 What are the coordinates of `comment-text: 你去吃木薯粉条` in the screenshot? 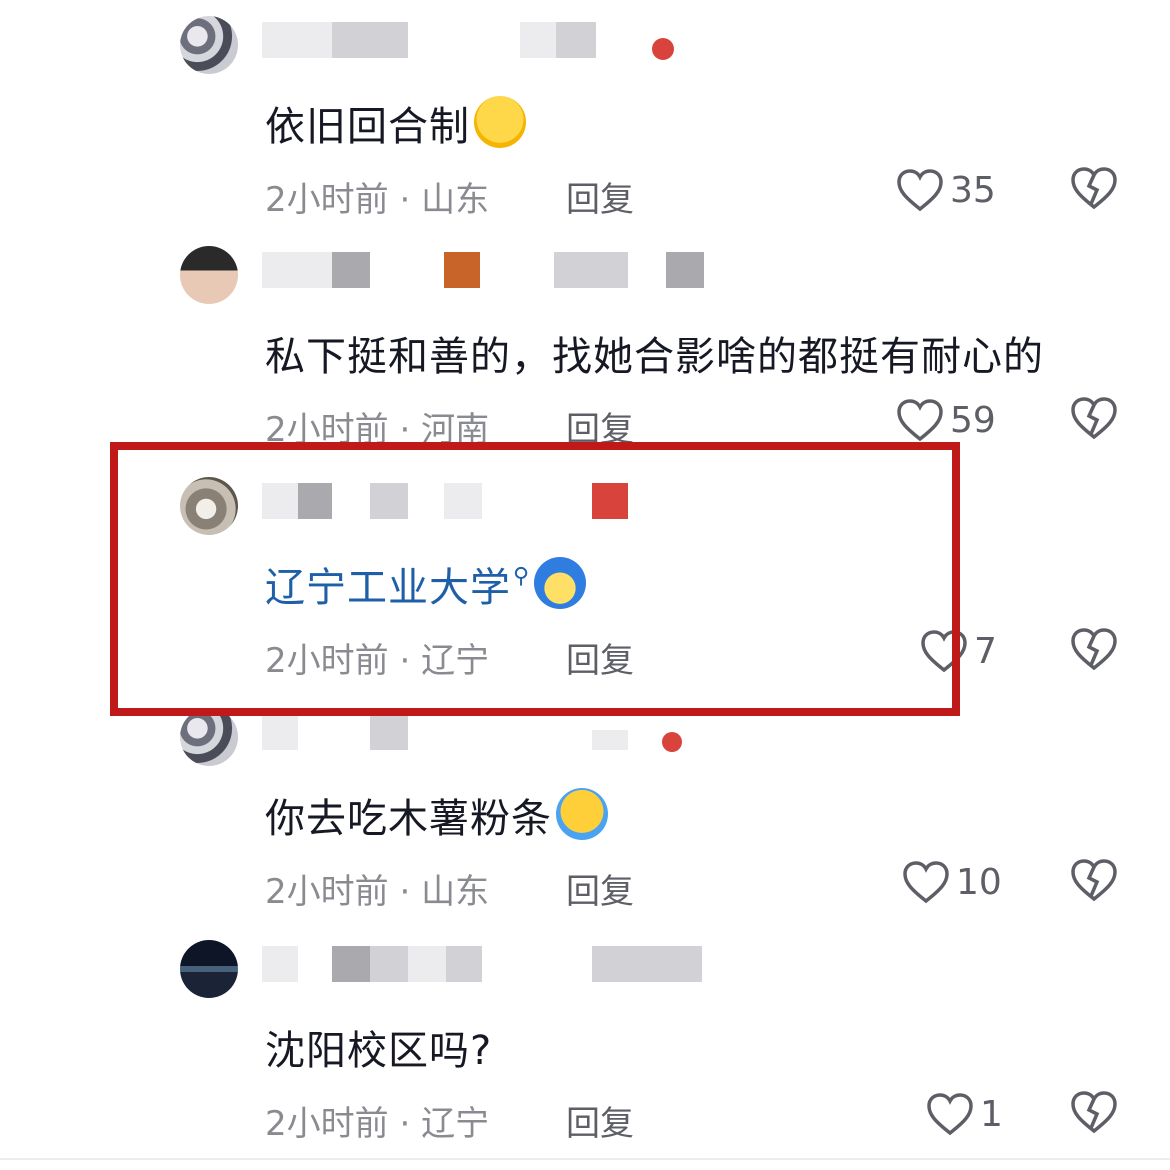 It's located at (436, 815).